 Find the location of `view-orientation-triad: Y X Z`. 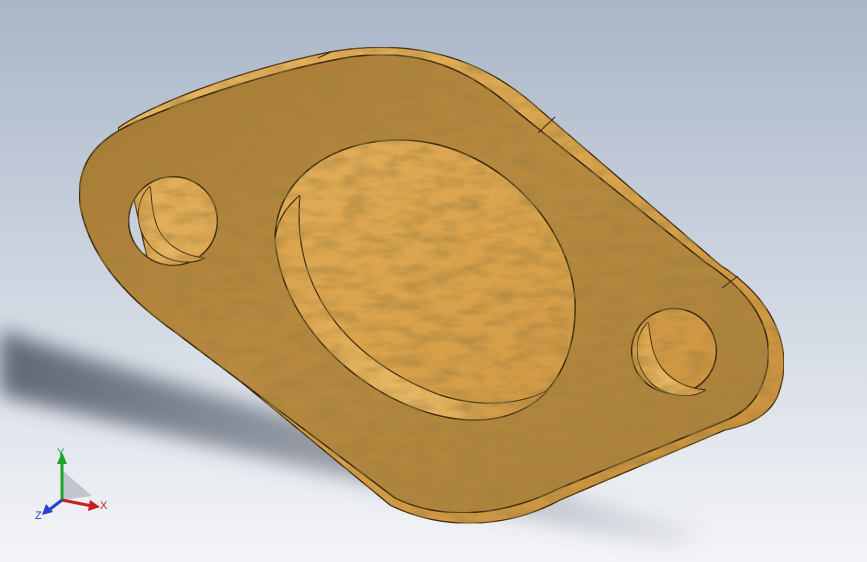

view-orientation-triad: Y X Z is located at coordinates (74, 484).